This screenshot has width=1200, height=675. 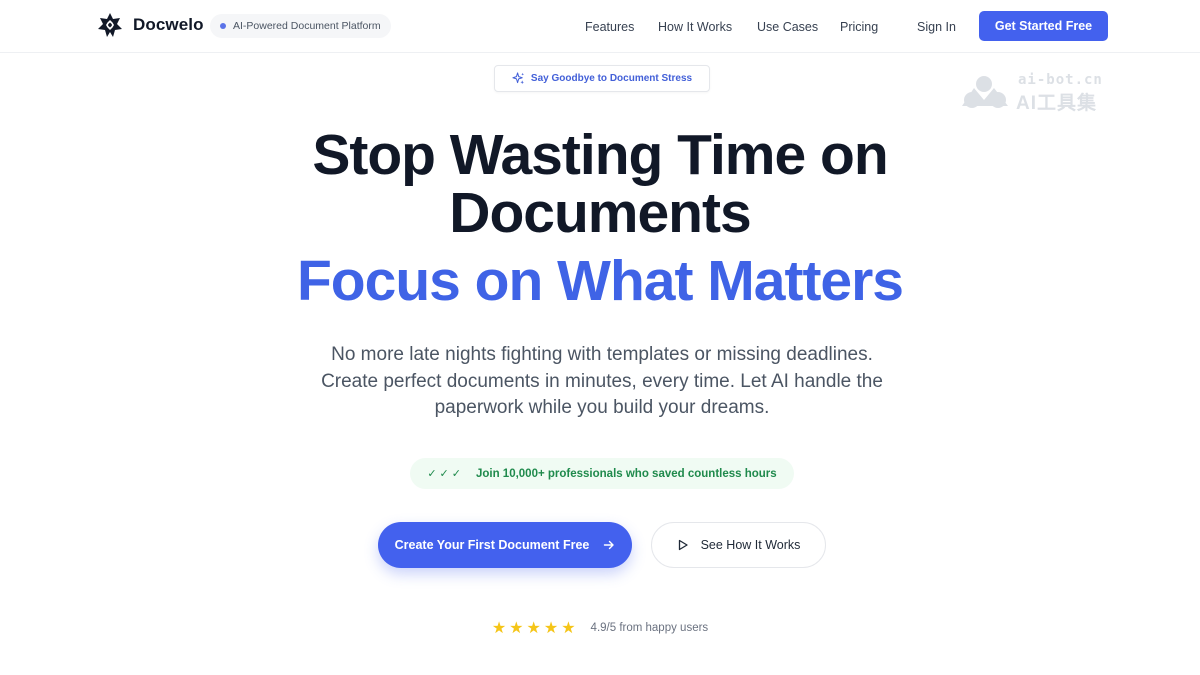 I want to click on hero-title-accent: Focus on What Matters, so click(x=600, y=281).